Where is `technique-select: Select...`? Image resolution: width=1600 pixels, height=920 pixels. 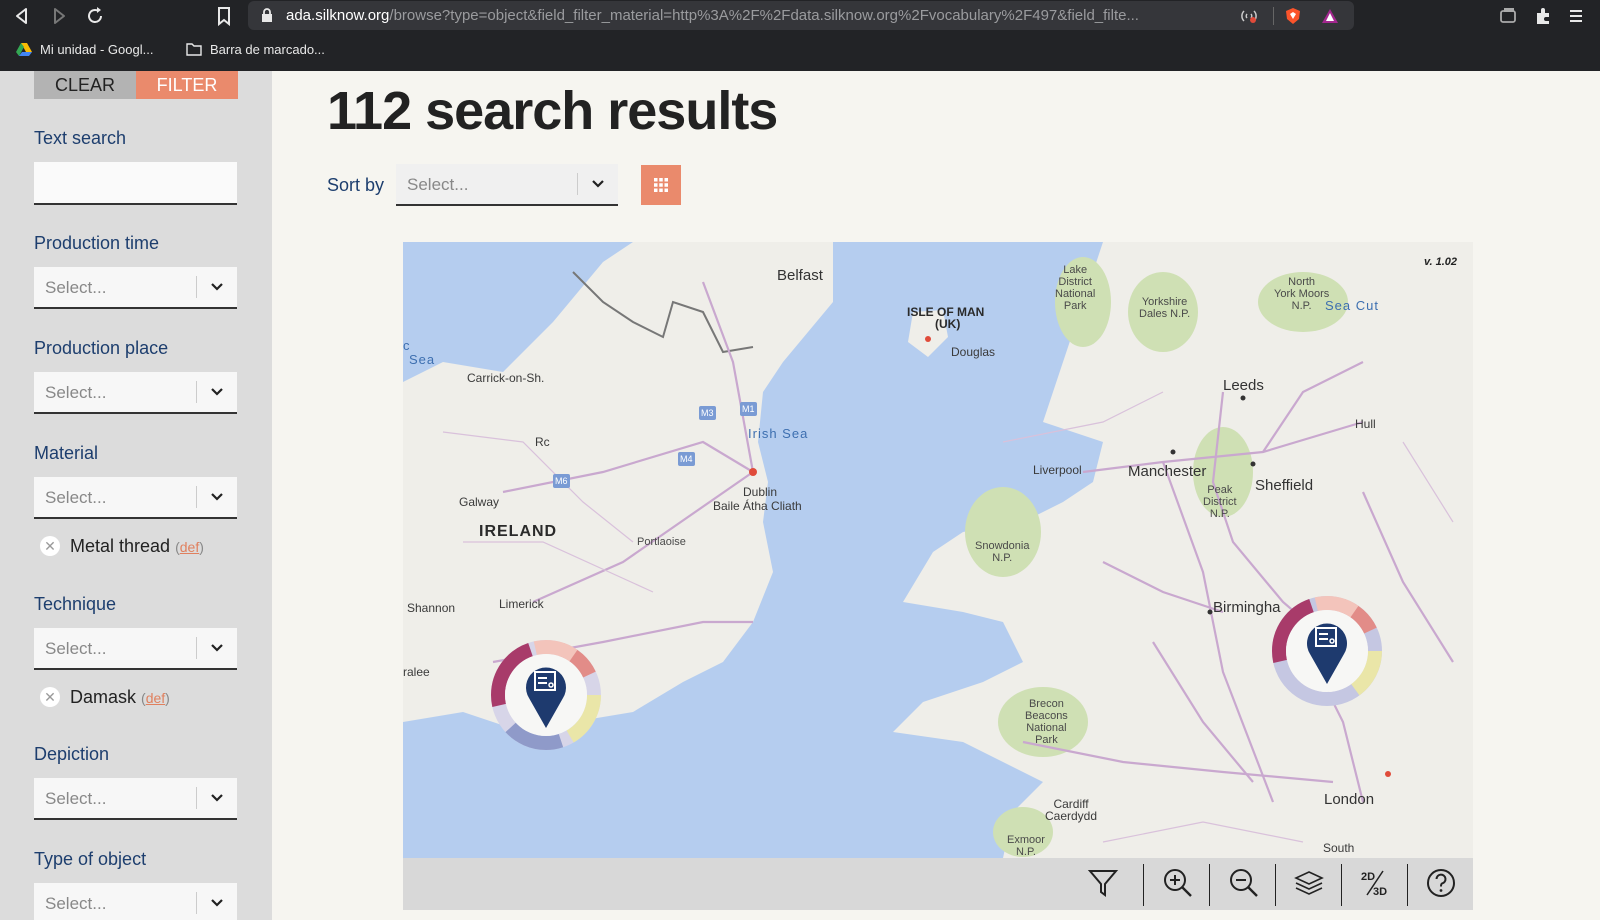 technique-select: Select... is located at coordinates (135, 649).